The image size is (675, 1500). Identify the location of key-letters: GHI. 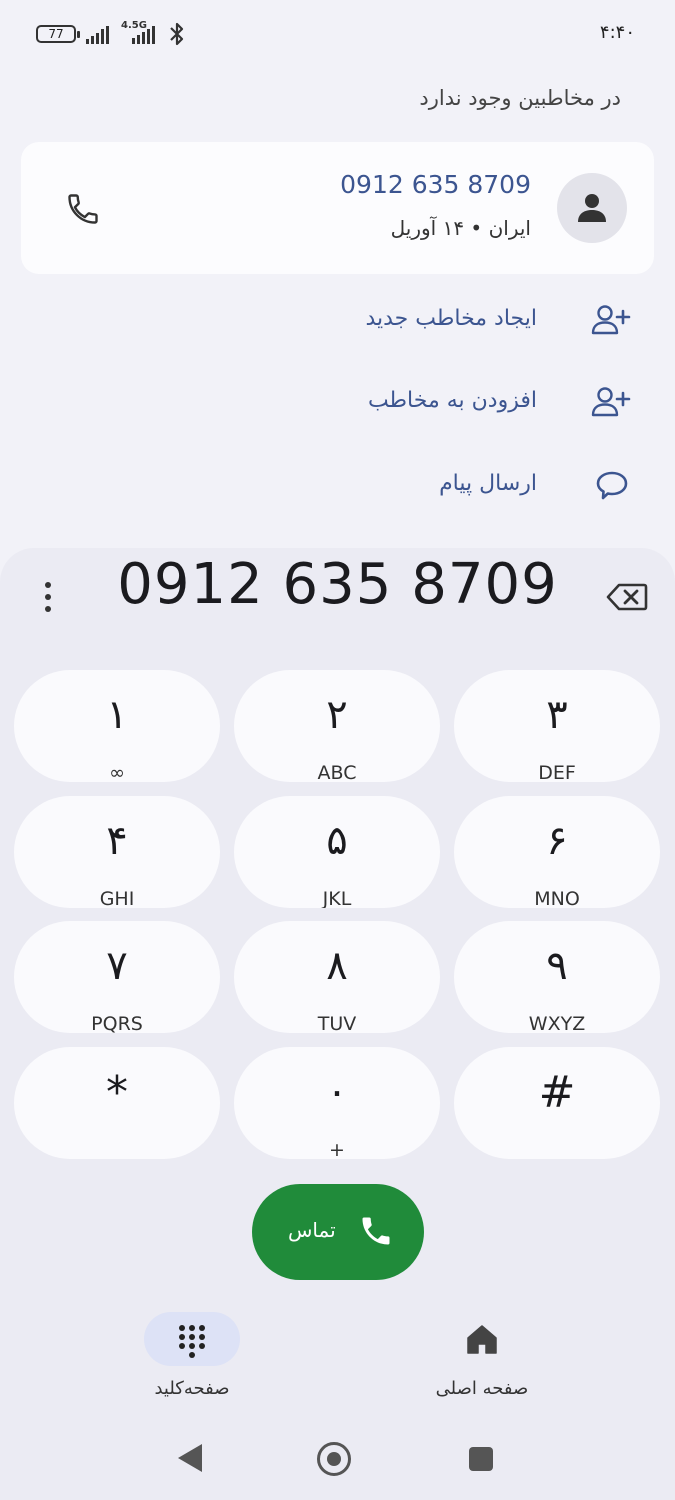
(117, 898).